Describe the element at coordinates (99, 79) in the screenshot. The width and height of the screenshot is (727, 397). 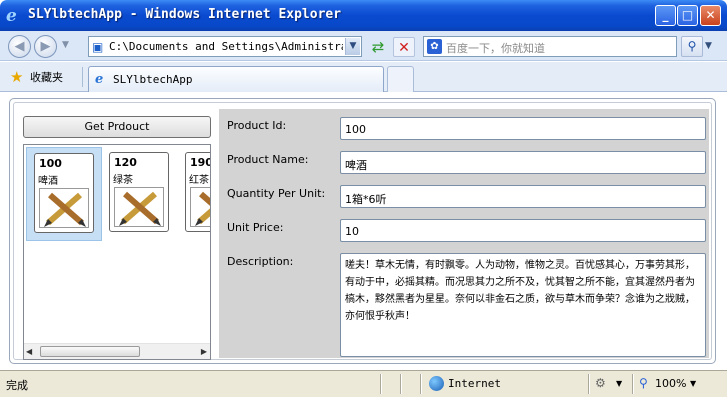
I see `tab-ie-icon: e` at that location.